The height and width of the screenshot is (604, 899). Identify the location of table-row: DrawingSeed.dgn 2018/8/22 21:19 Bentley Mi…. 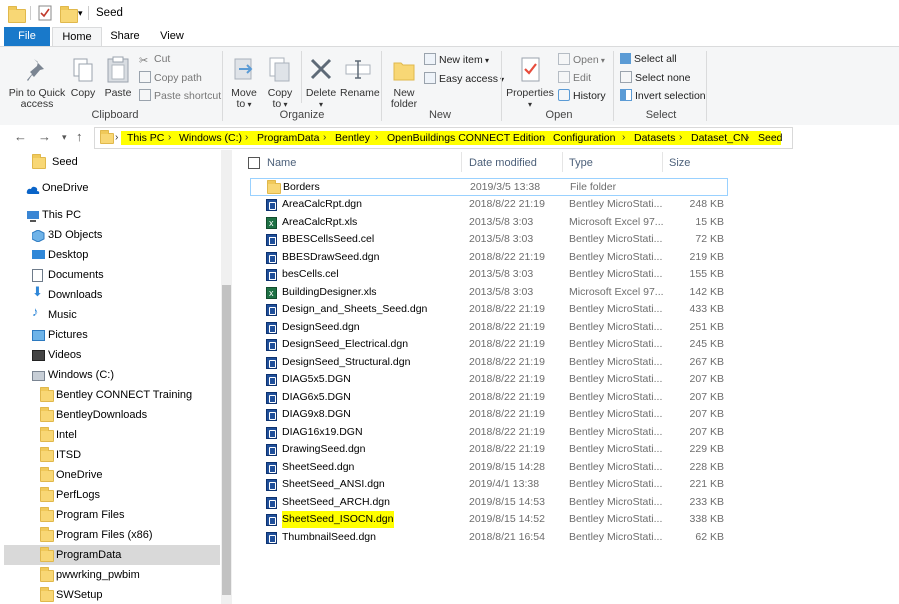
(489, 450).